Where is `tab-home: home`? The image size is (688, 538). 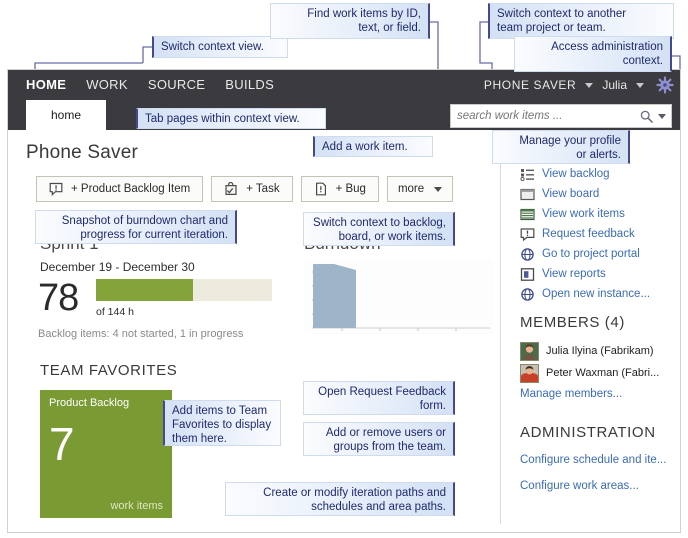 tab-home: home is located at coordinates (66, 115).